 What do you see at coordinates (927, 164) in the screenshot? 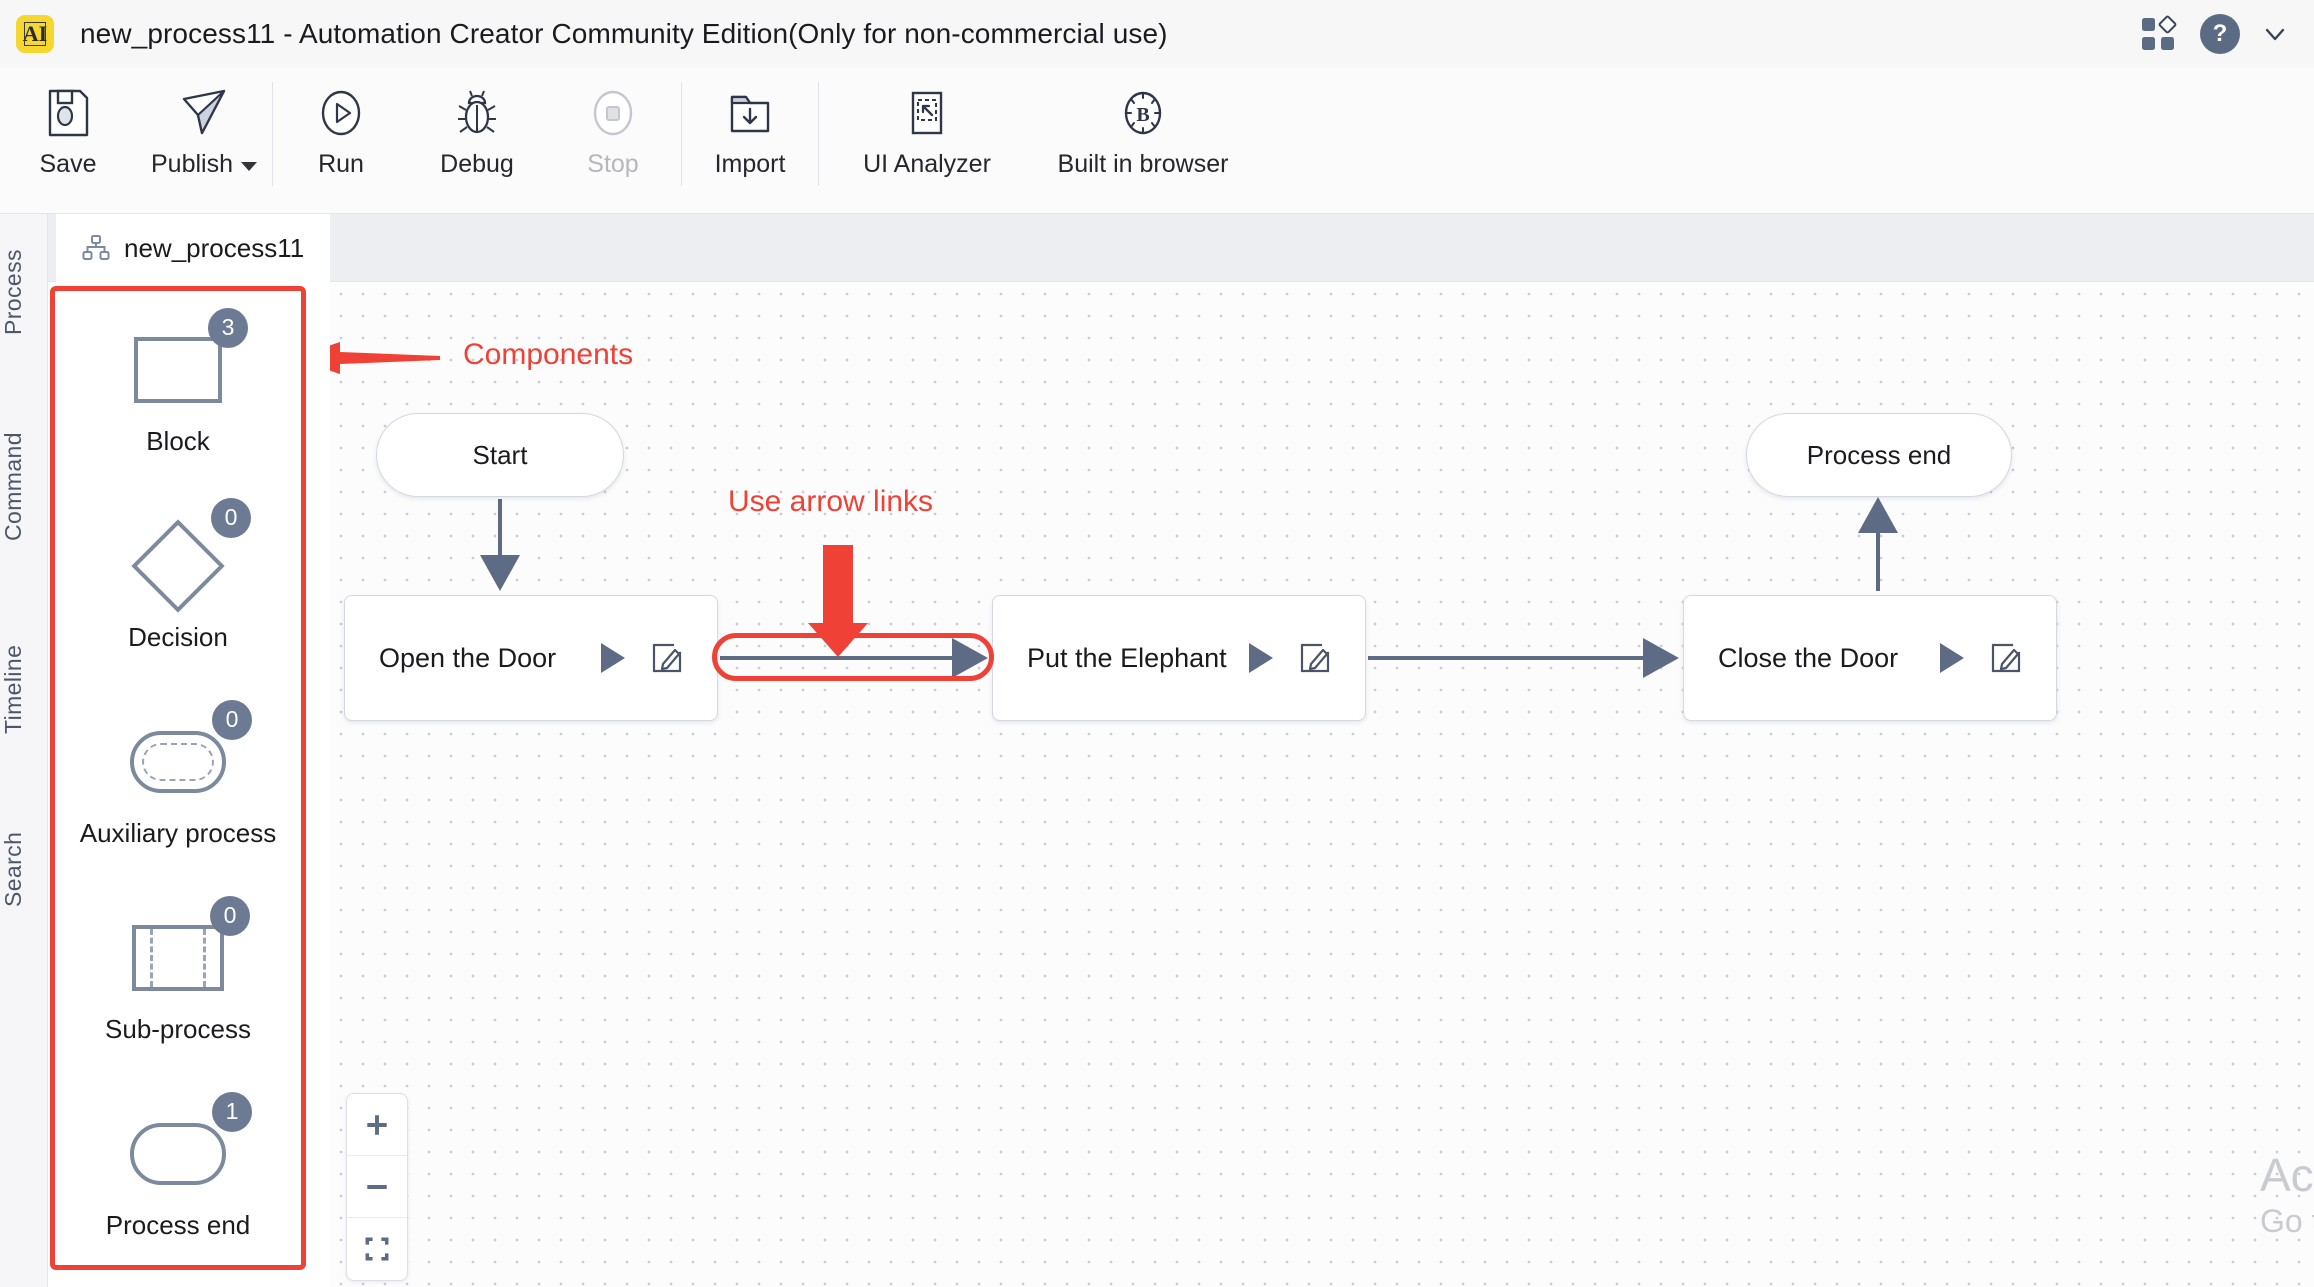
I see `ui-analyzer-label: UI Analyzer` at bounding box center [927, 164].